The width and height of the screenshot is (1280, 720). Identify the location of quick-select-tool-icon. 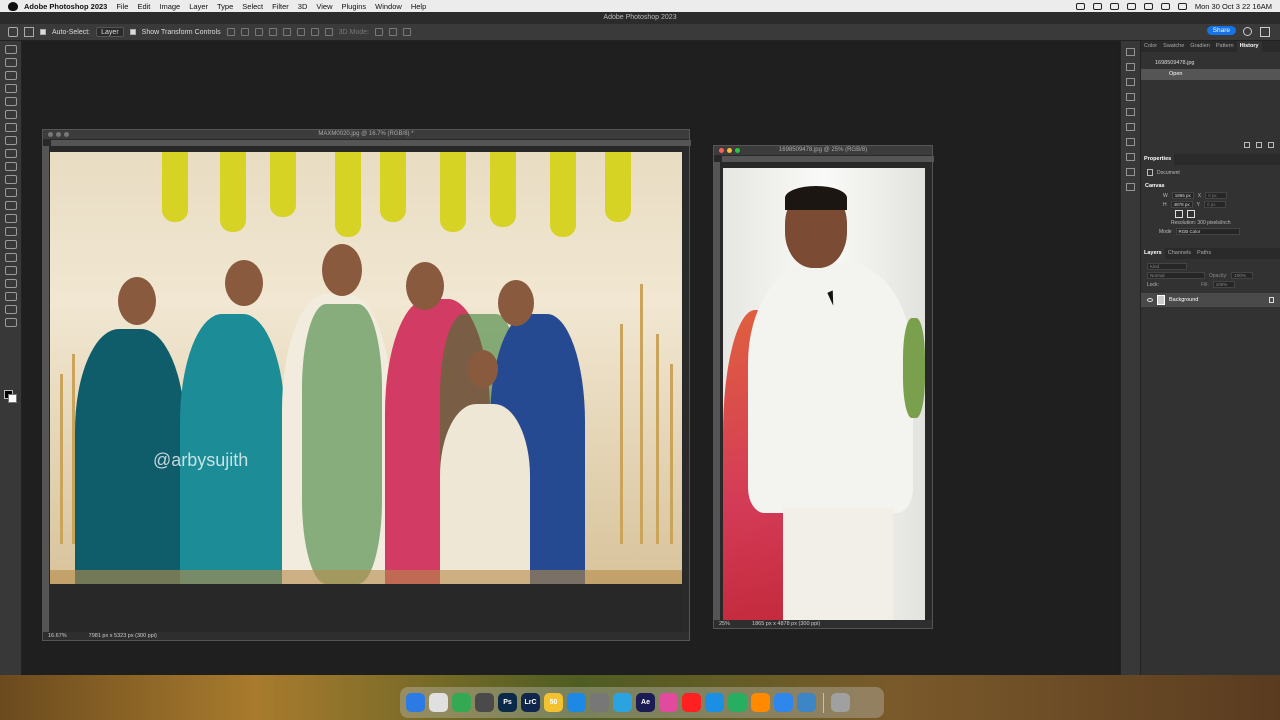
(11, 88).